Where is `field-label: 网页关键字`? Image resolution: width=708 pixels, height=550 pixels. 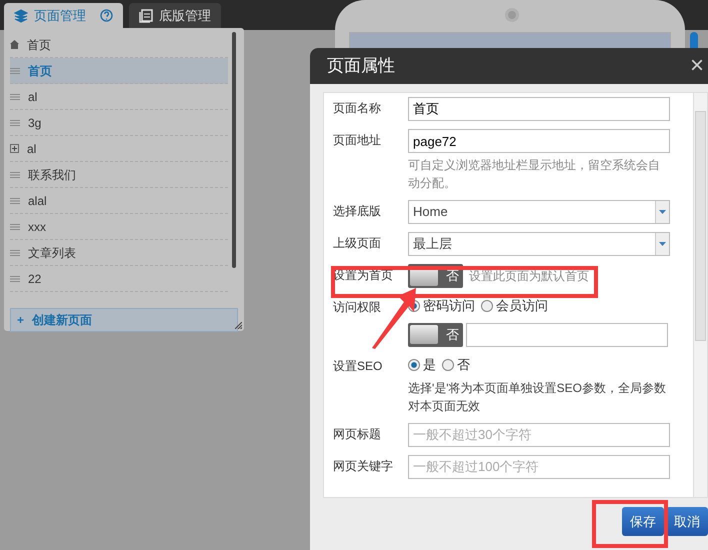 field-label: 网页关键字 is located at coordinates (363, 465).